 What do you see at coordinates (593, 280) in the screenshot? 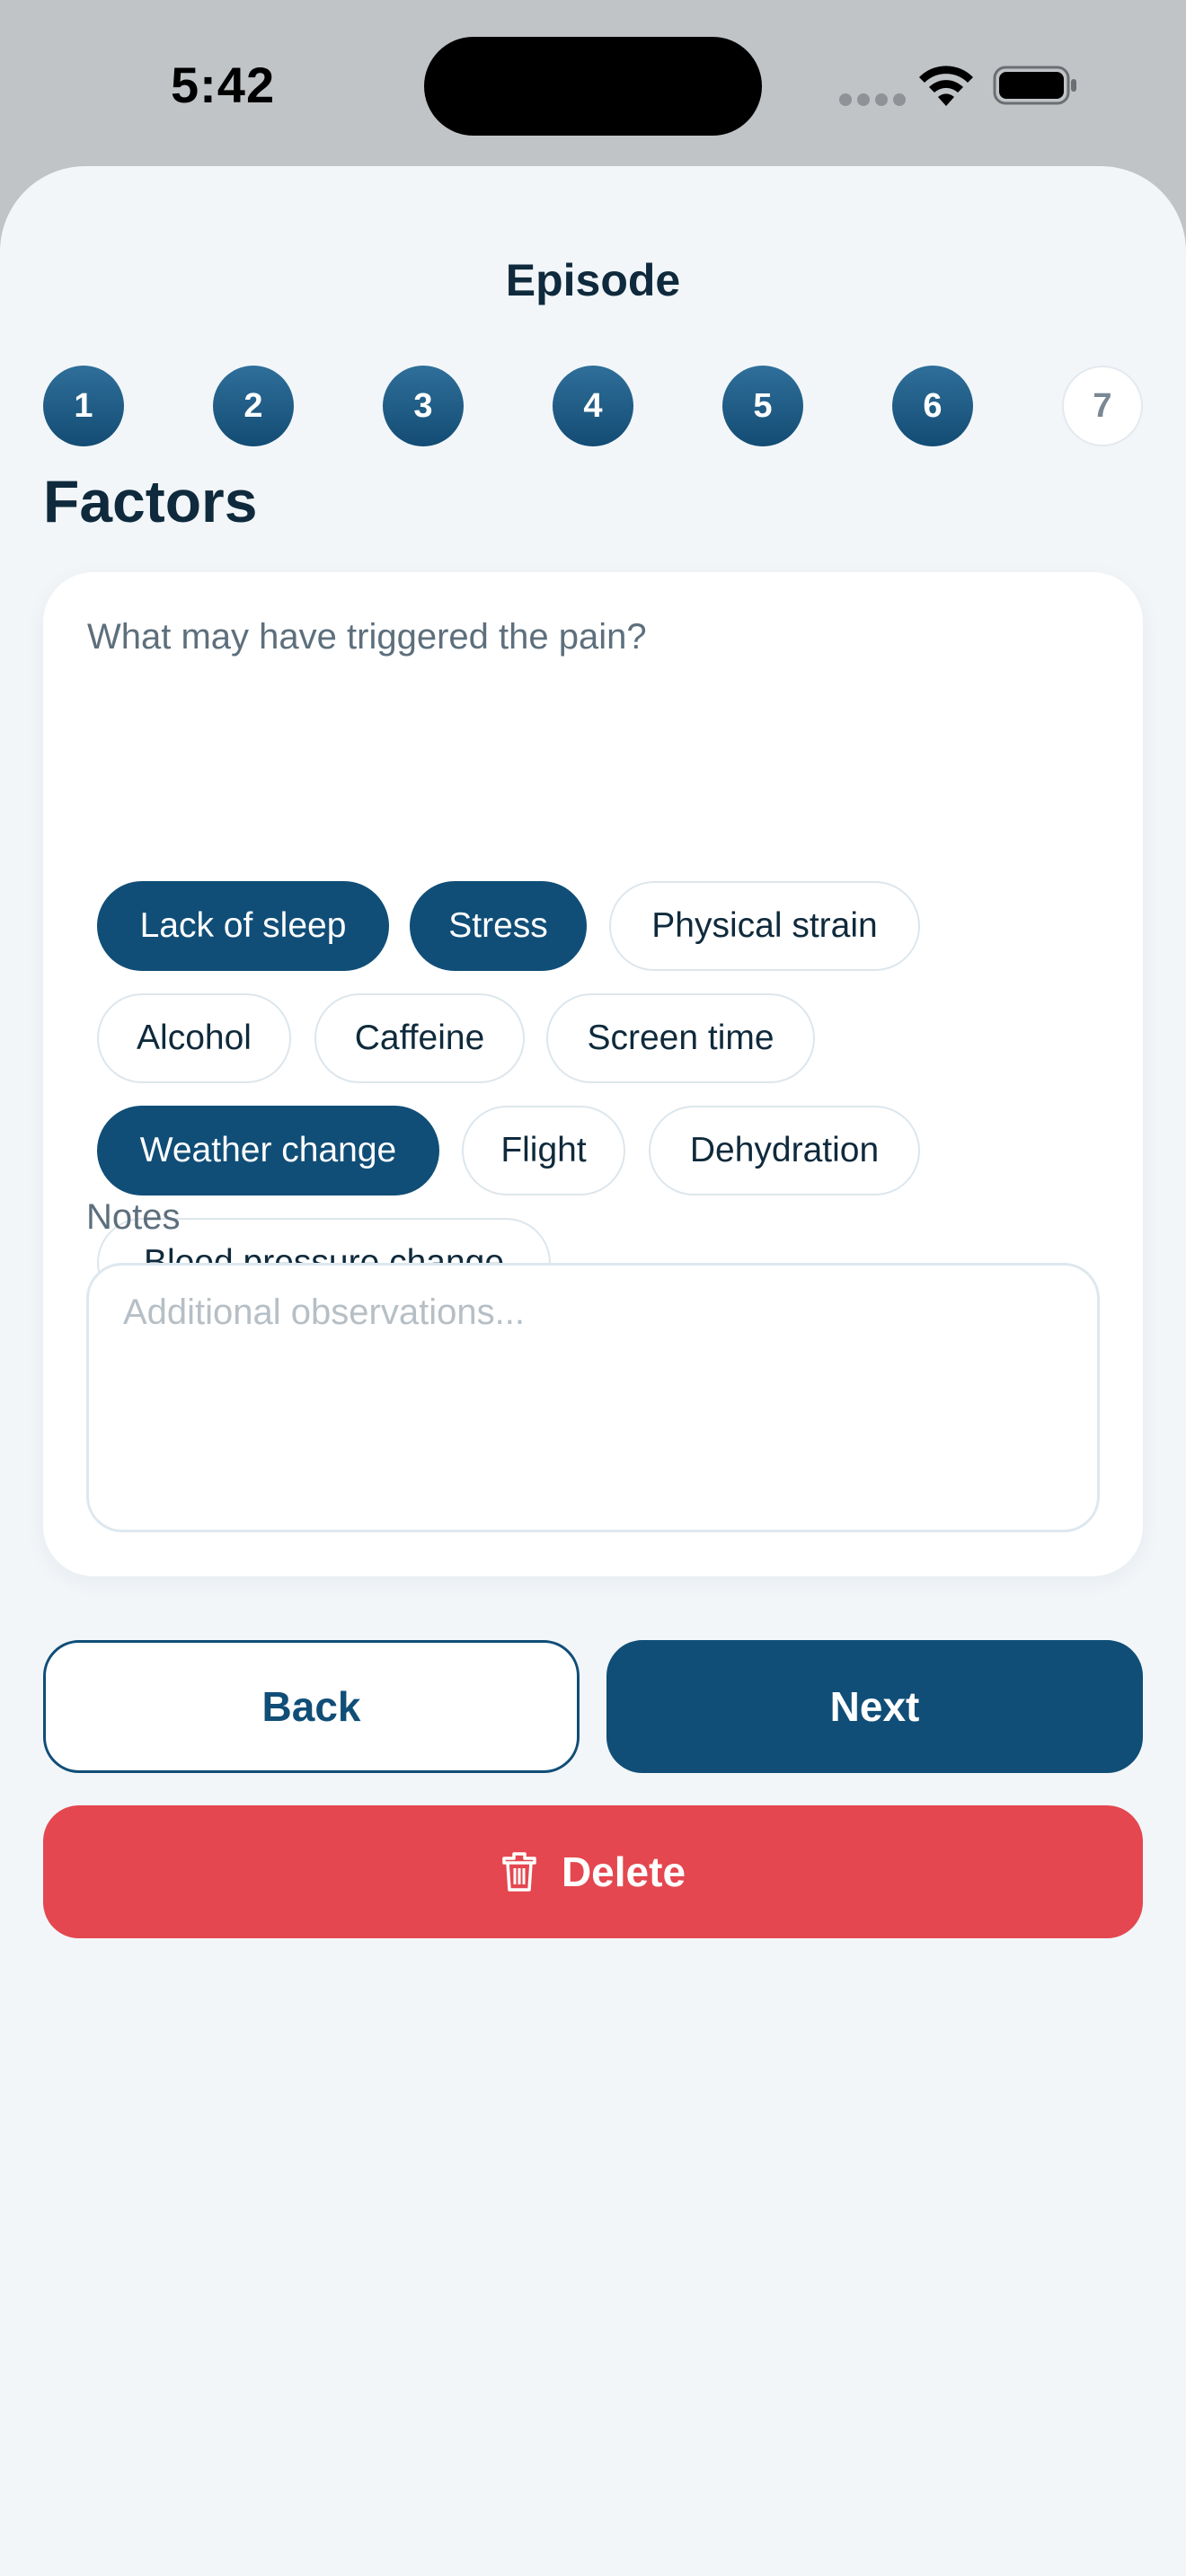
I see `page-title: Episode` at bounding box center [593, 280].